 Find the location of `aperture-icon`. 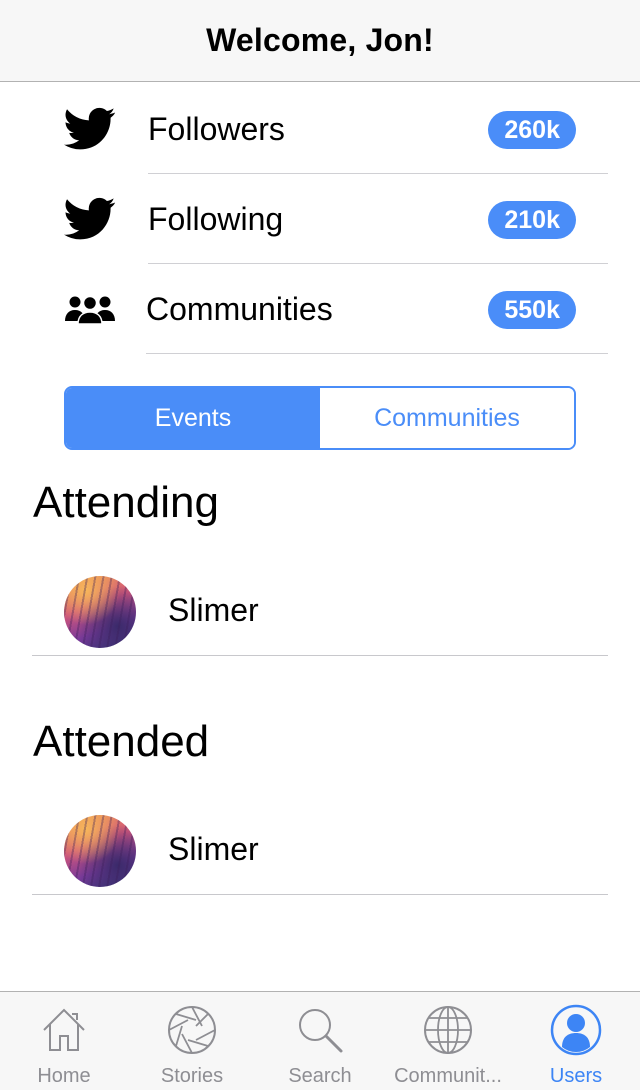

aperture-icon is located at coordinates (192, 1030).